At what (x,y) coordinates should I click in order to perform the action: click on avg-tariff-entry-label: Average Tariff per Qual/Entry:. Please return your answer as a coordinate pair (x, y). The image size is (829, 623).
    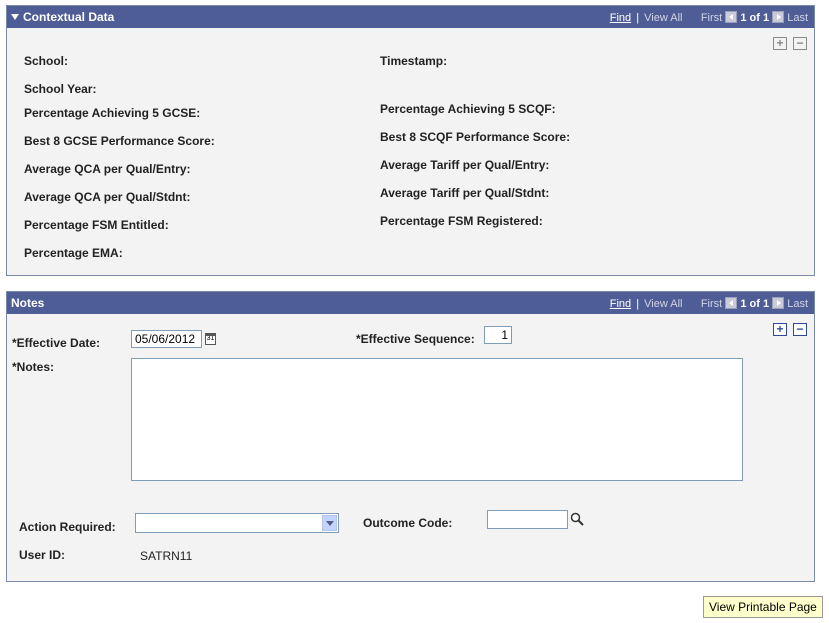
    Looking at the image, I should click on (465, 165).